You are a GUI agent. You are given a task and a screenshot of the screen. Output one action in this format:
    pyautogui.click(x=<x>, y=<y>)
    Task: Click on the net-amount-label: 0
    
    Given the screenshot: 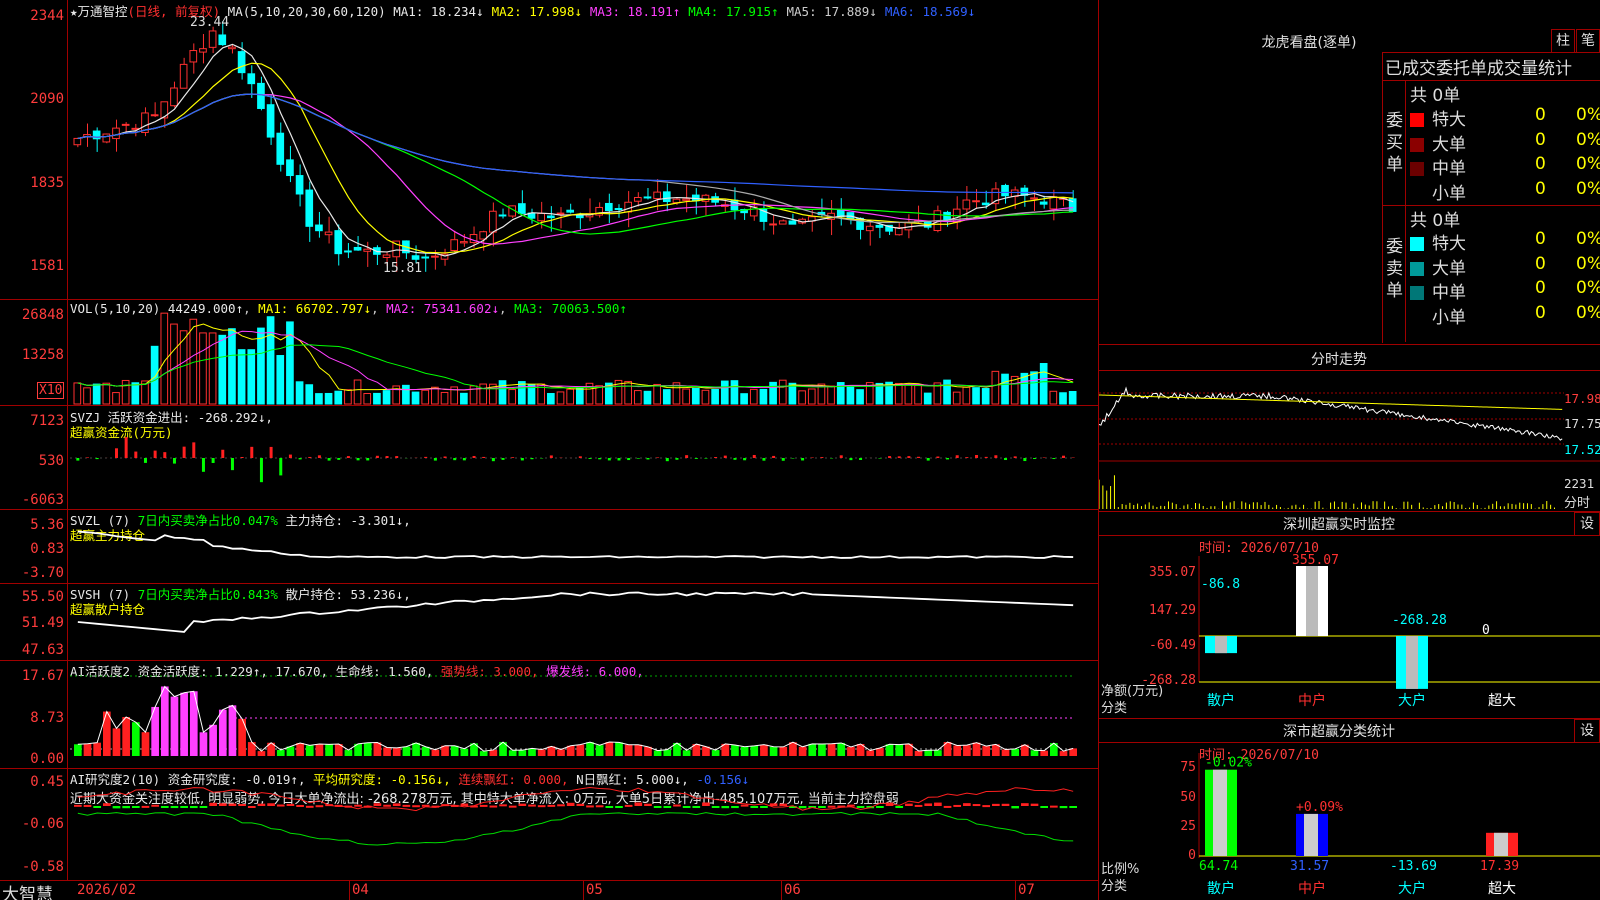 What is the action you would take?
    pyautogui.click(x=1486, y=630)
    